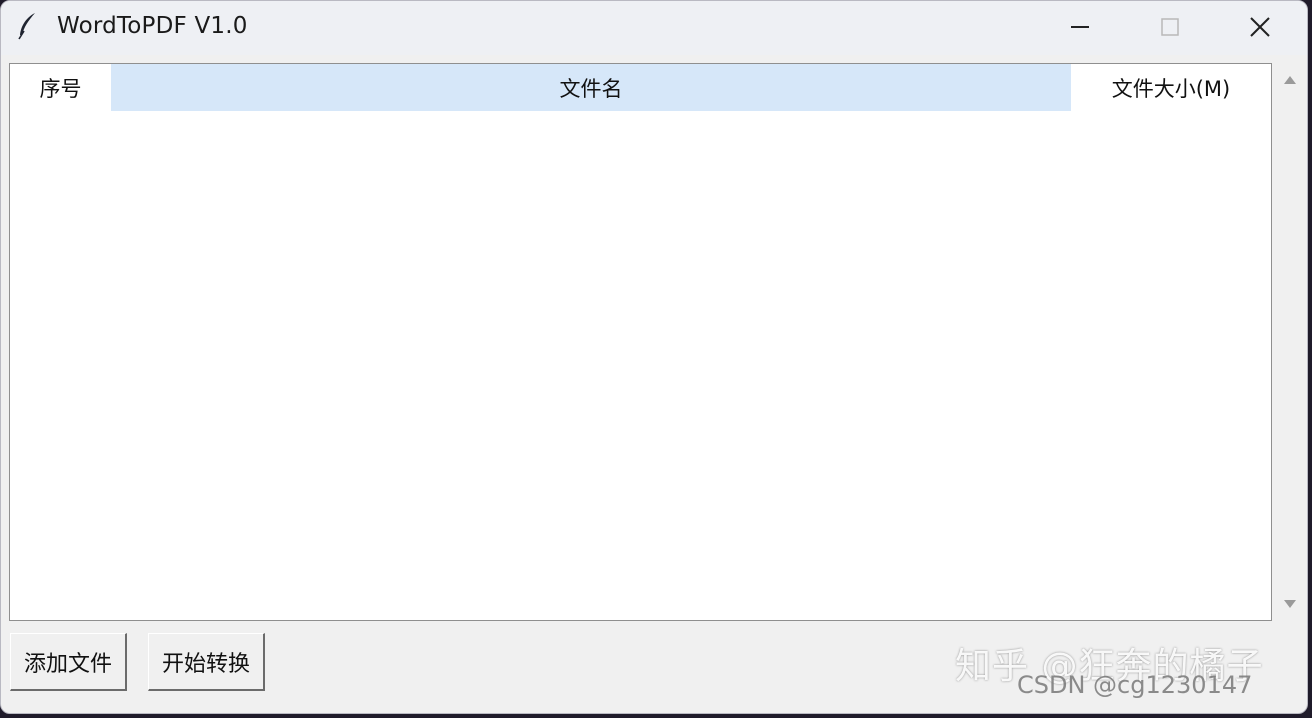 The height and width of the screenshot is (718, 1312). What do you see at coordinates (1290, 604) in the screenshot?
I see `scroll-down-icon` at bounding box center [1290, 604].